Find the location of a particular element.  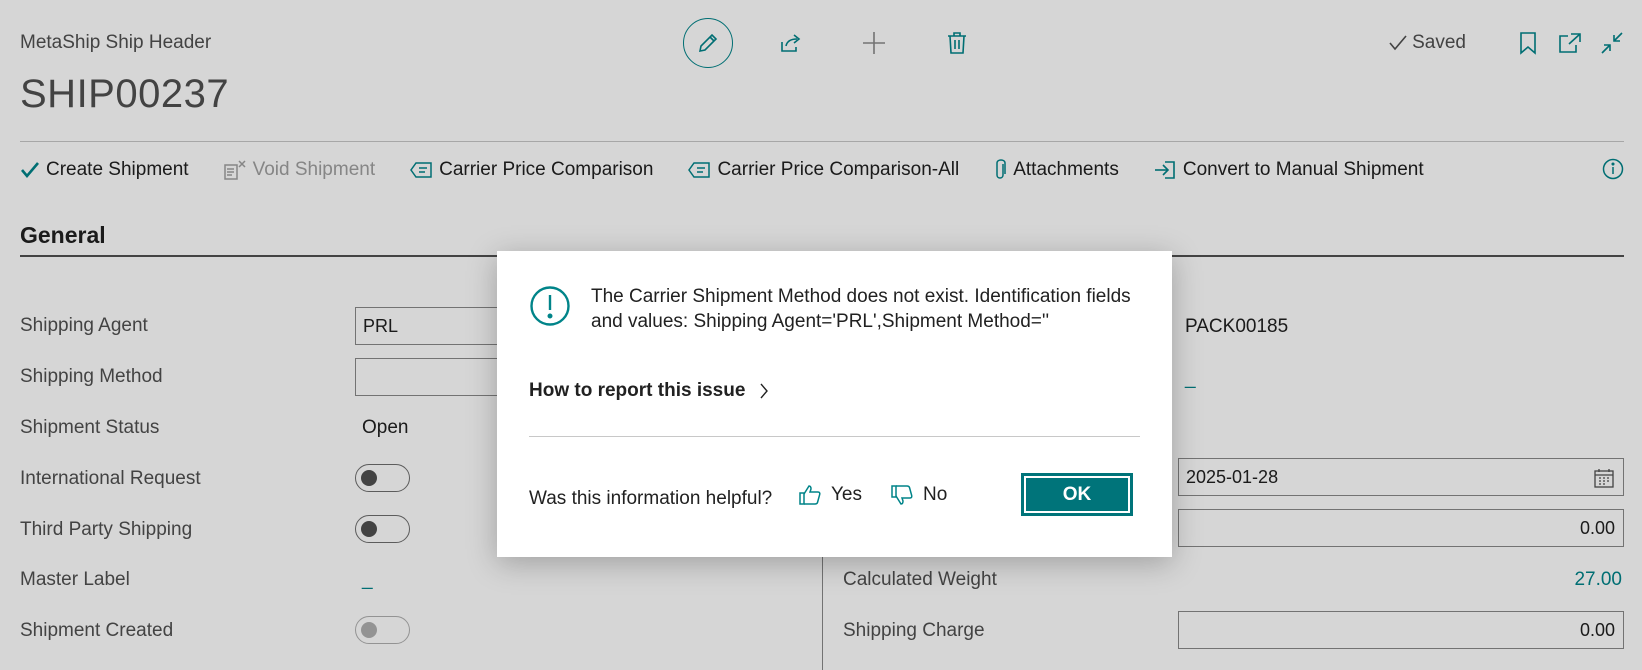

chevron-right-icon is located at coordinates (764, 391).